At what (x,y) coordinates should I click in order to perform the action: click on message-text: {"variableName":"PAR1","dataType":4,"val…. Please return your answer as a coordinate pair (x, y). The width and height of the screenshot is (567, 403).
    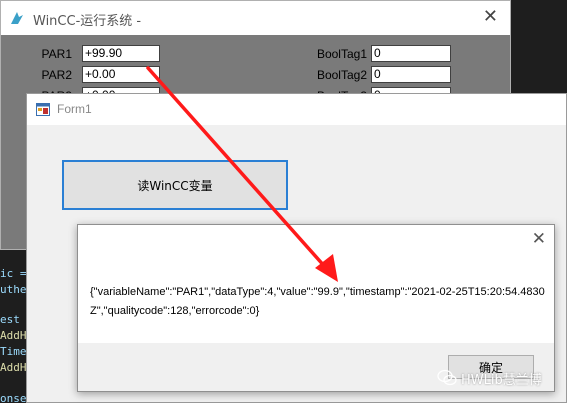
    Looking at the image, I should click on (317, 301).